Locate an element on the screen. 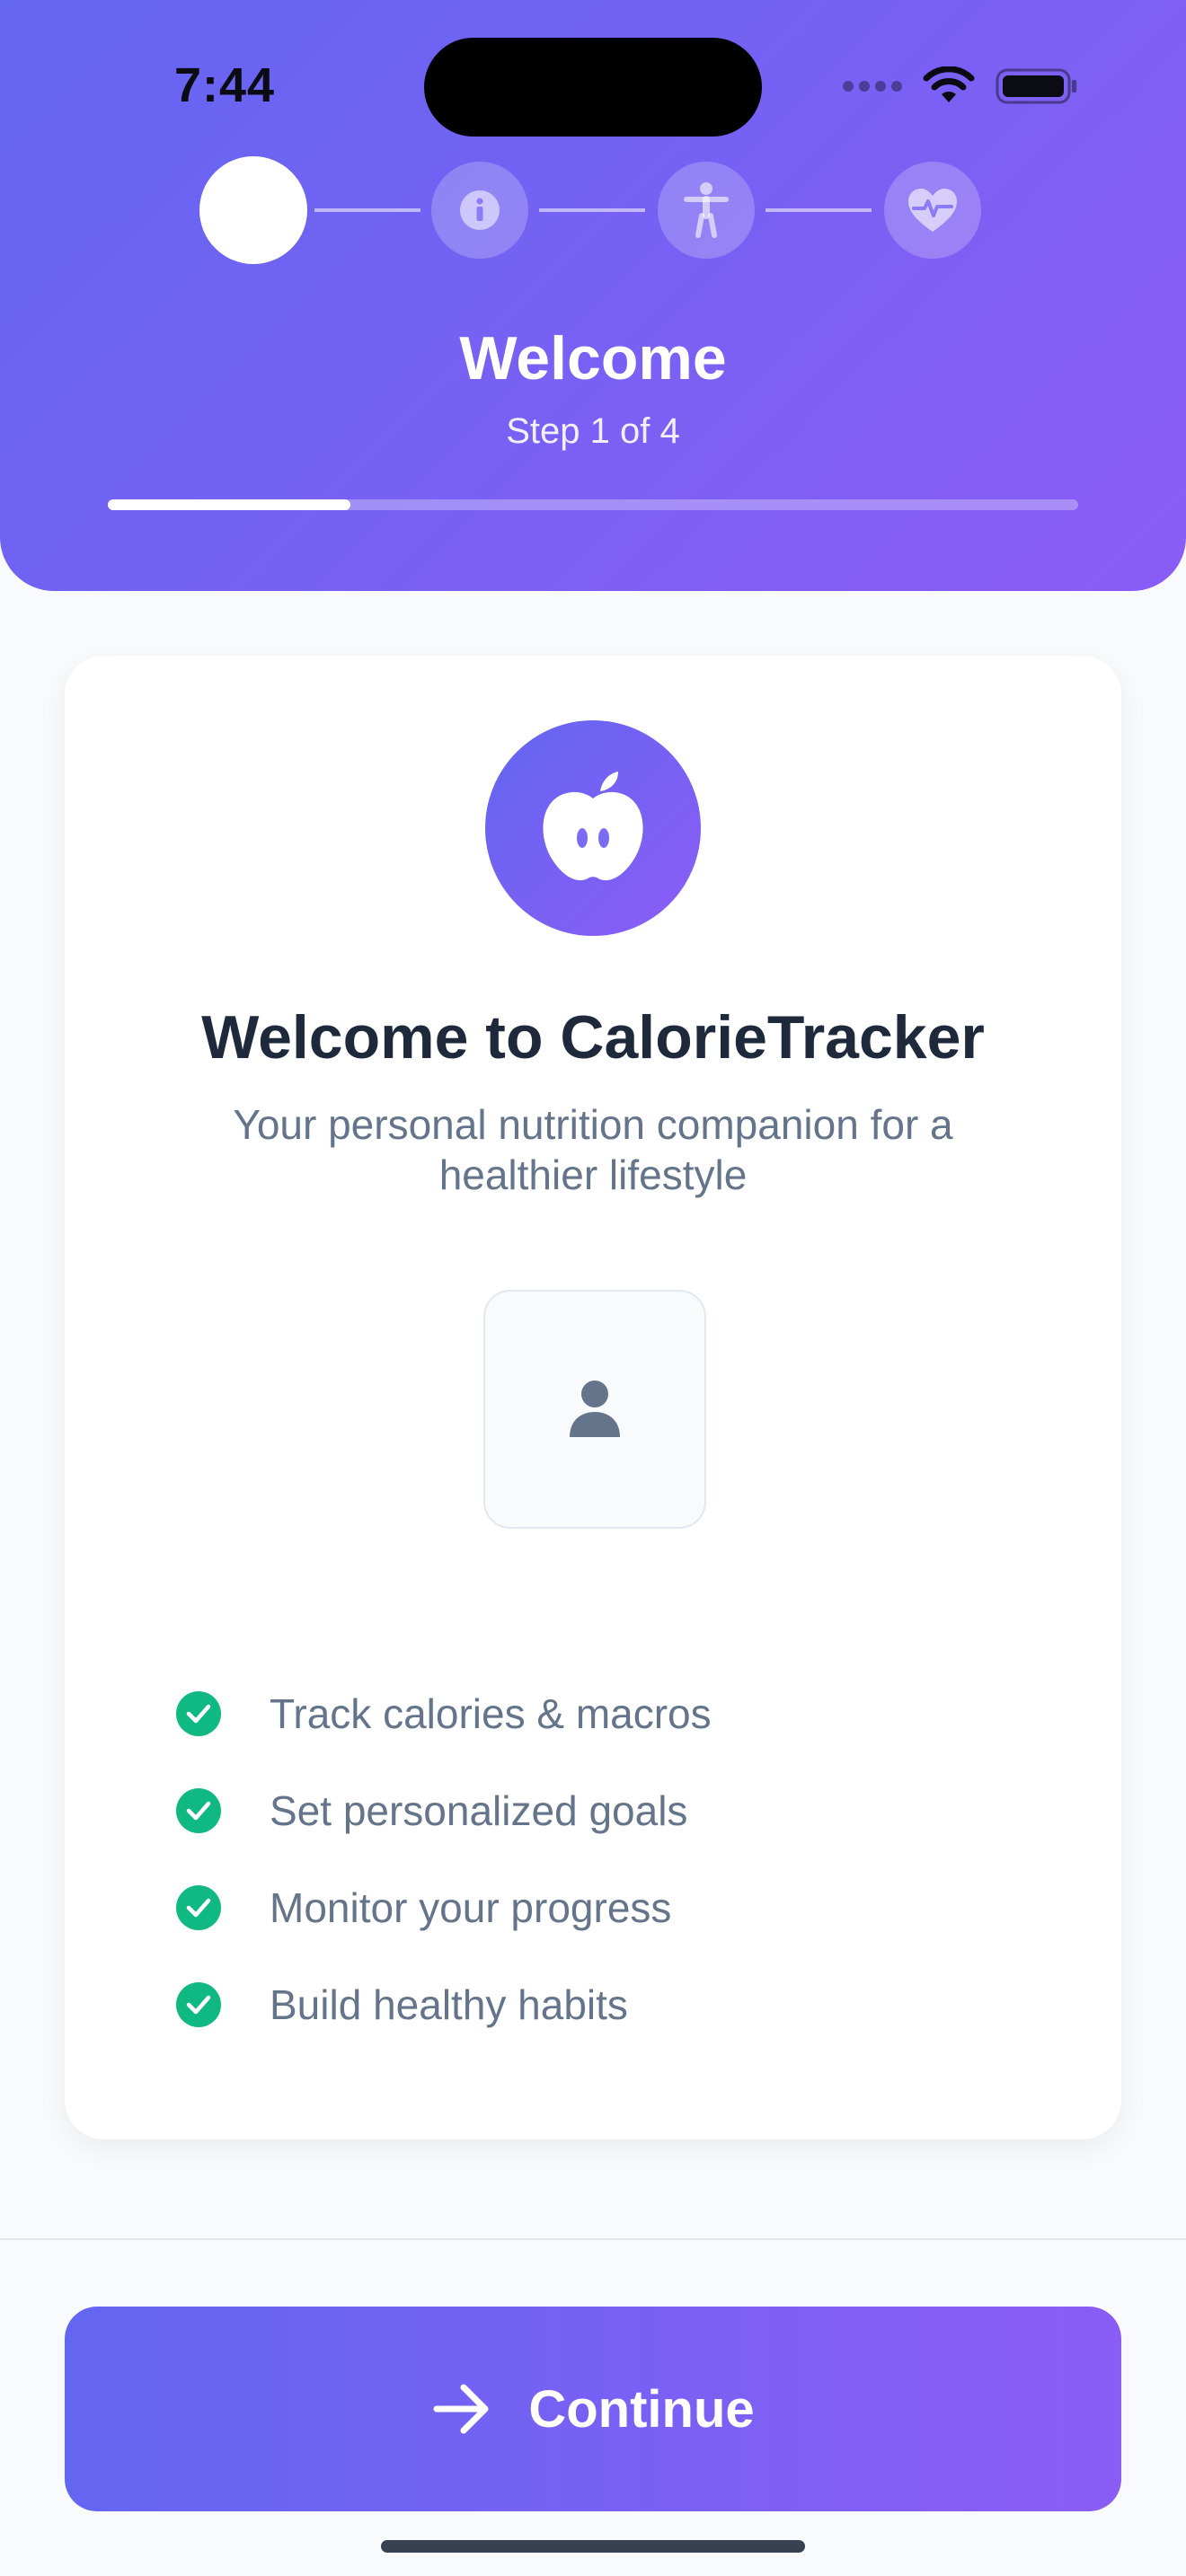 This screenshot has height=2576, width=1186. step-title: Welcome is located at coordinates (593, 358).